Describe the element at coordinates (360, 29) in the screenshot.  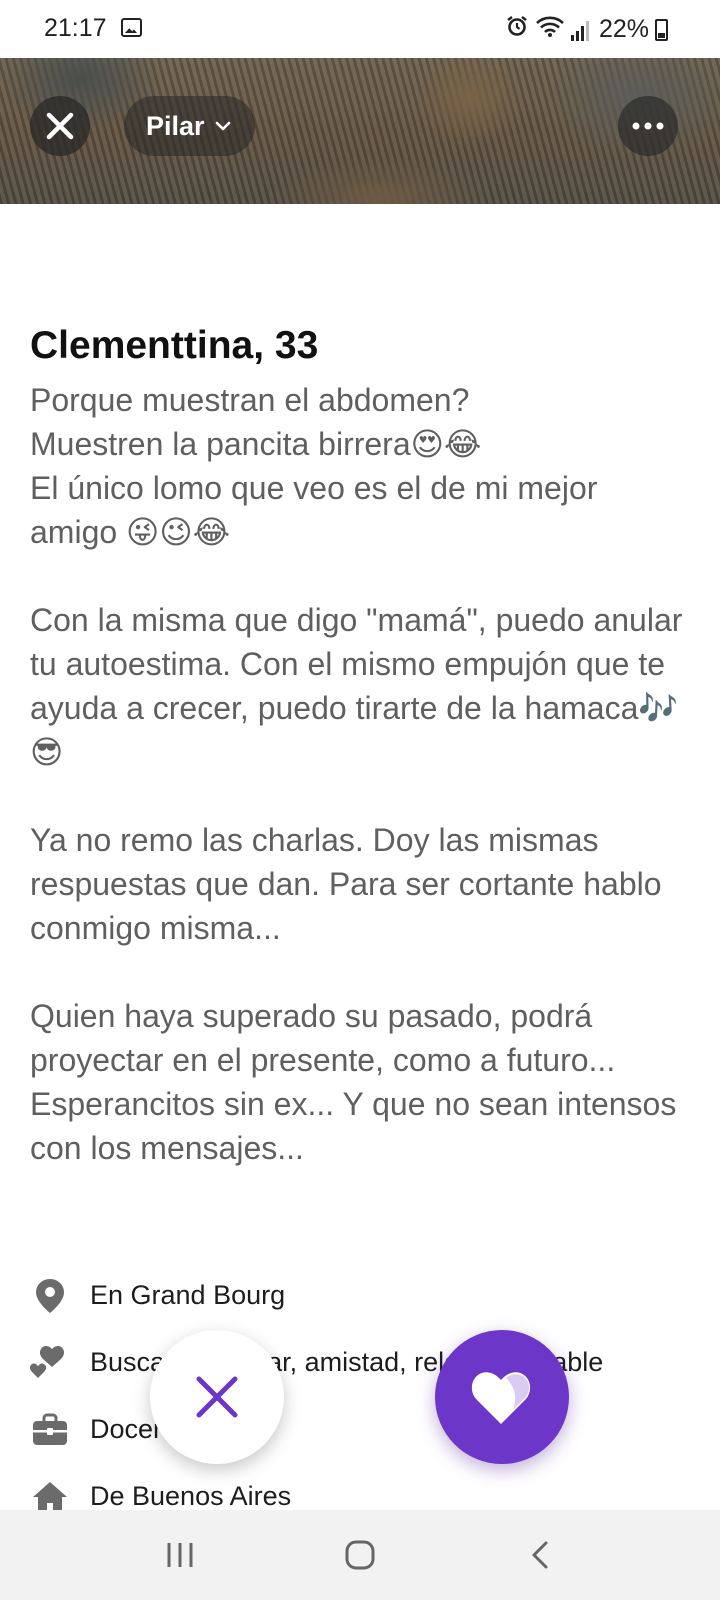
I see `status-bar: 21:17 22%` at that location.